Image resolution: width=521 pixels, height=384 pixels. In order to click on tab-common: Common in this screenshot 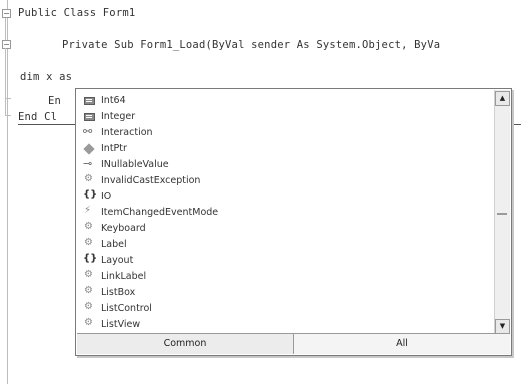, I will do `click(185, 344)`.